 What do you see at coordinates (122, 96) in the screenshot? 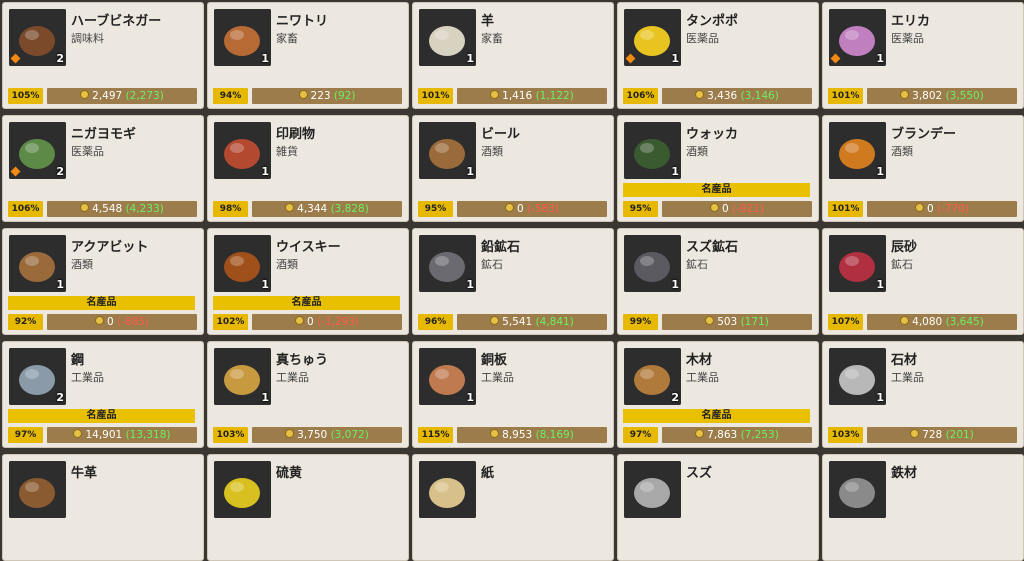
I see `price-bar: 2,497 (2,273)` at bounding box center [122, 96].